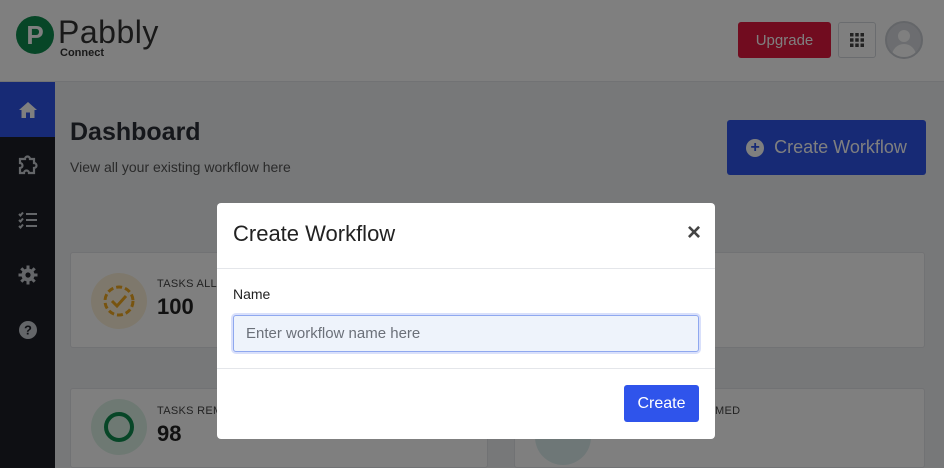 This screenshot has height=468, width=944. What do you see at coordinates (694, 233) in the screenshot?
I see `close-icon: ×` at bounding box center [694, 233].